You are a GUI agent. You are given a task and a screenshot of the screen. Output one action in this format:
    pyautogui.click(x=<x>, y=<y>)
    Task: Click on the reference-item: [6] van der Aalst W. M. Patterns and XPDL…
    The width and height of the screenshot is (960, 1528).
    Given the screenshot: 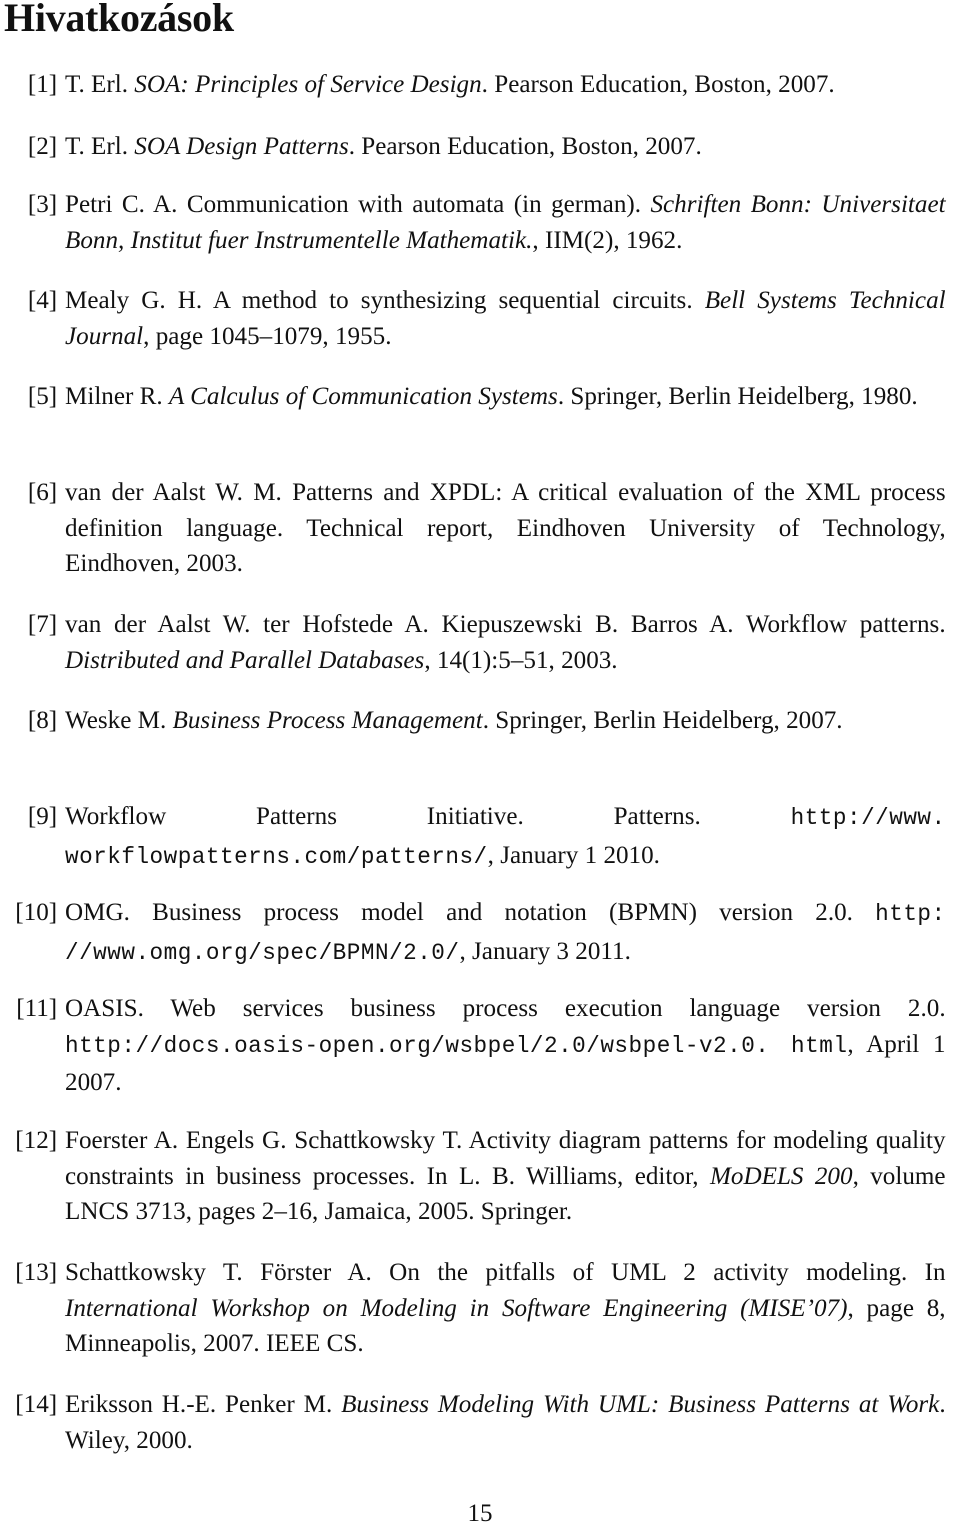 What is the action you would take?
    pyautogui.click(x=473, y=527)
    